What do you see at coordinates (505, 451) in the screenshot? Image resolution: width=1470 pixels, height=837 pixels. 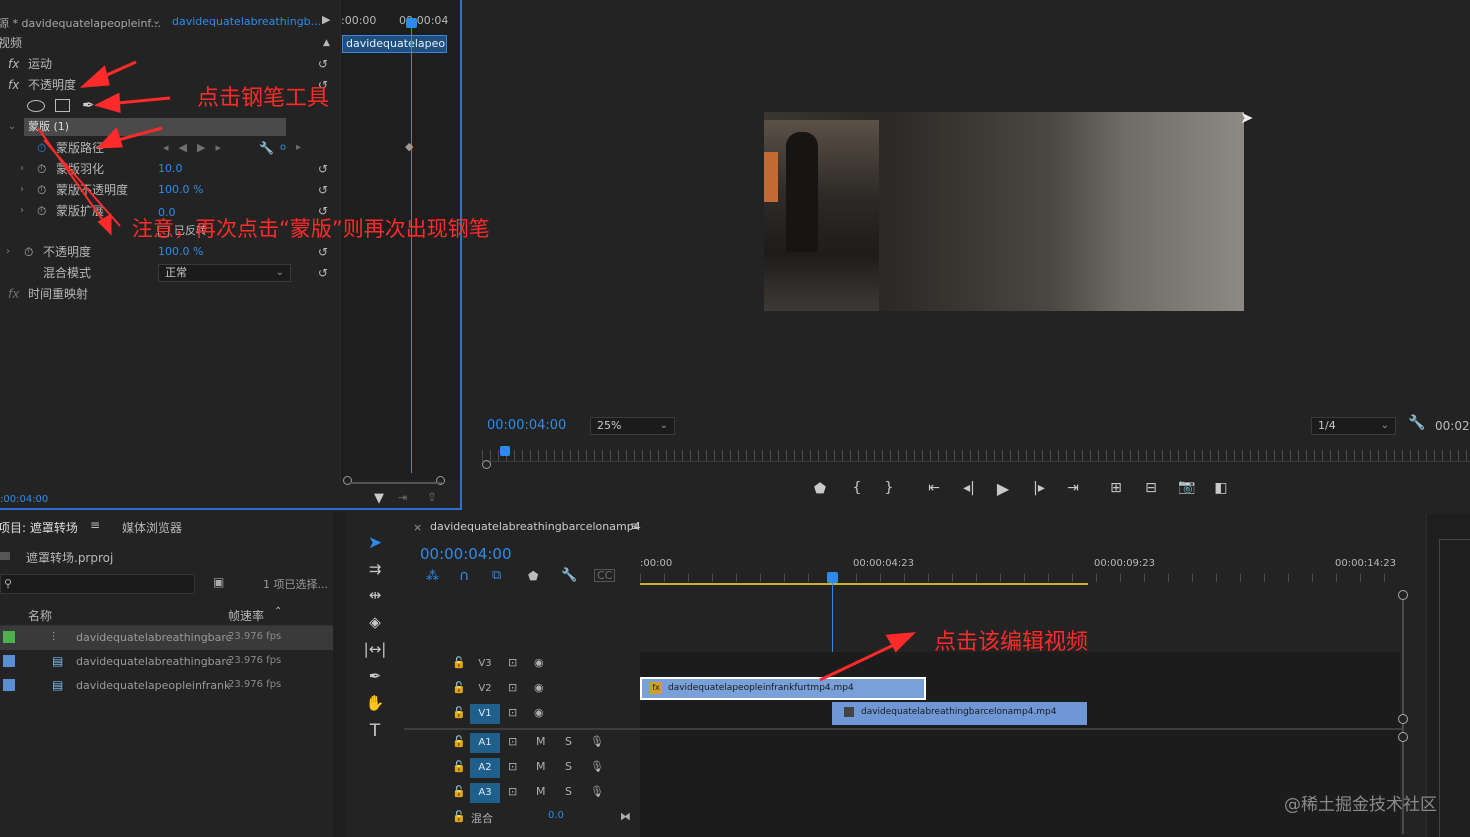 I see `program-playhead` at bounding box center [505, 451].